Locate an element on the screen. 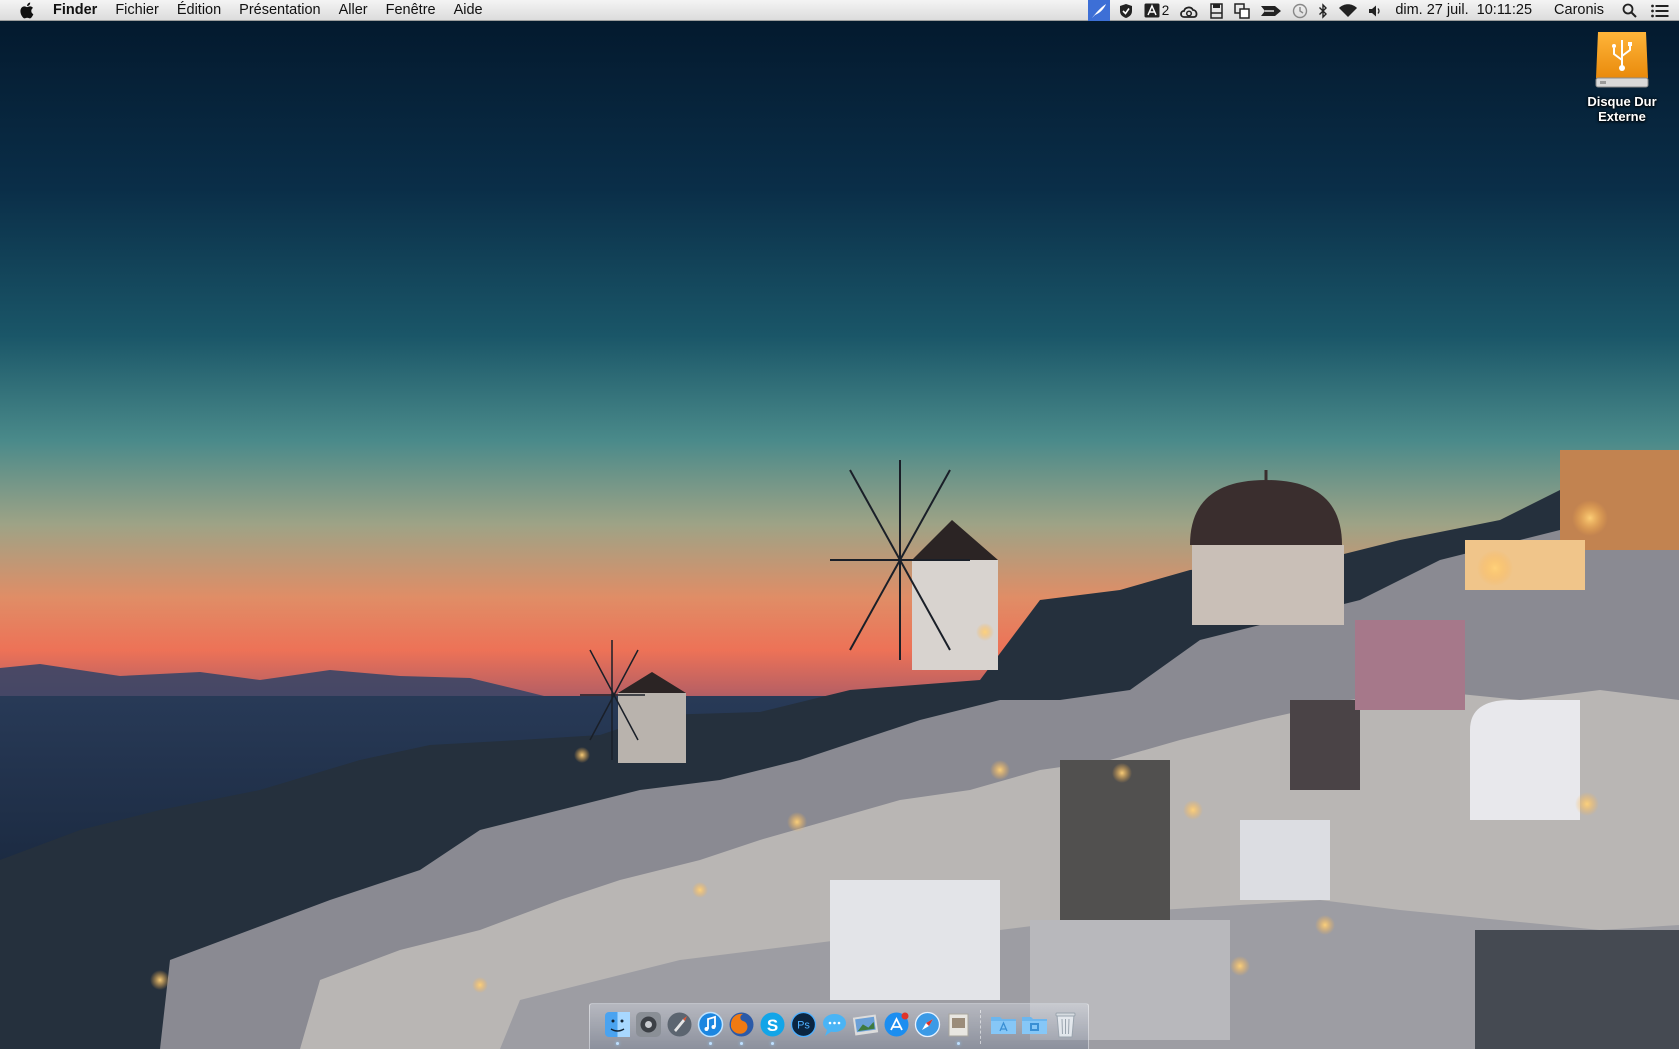 The image size is (1679, 1049). skype-icon: S is located at coordinates (772, 1024).